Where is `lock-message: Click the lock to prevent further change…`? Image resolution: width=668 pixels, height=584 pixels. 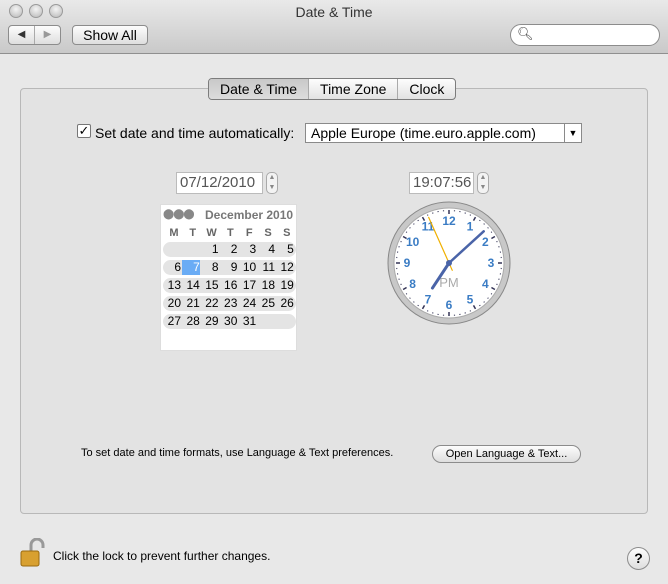 lock-message: Click the lock to prevent further change… is located at coordinates (162, 556).